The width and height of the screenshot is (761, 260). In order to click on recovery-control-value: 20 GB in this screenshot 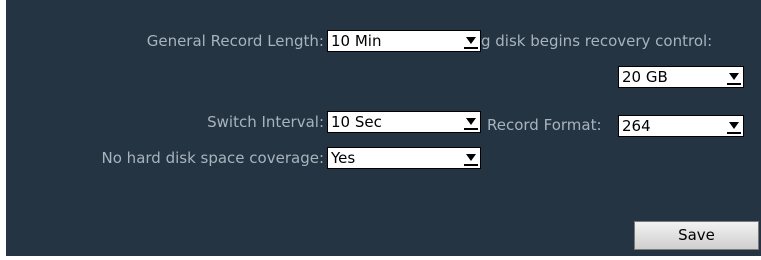, I will do `click(645, 77)`.